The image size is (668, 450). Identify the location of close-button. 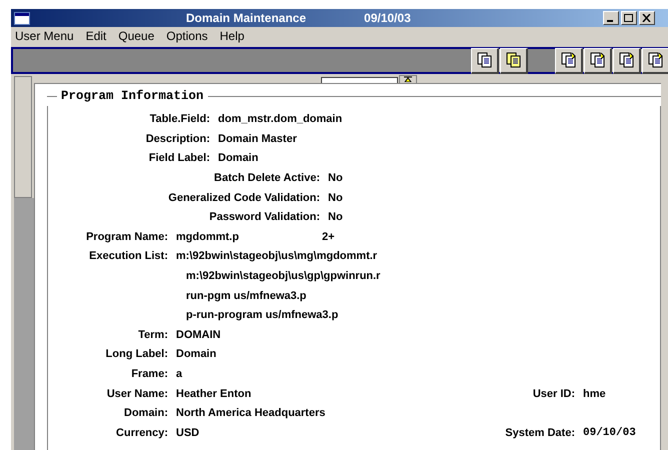
(646, 18).